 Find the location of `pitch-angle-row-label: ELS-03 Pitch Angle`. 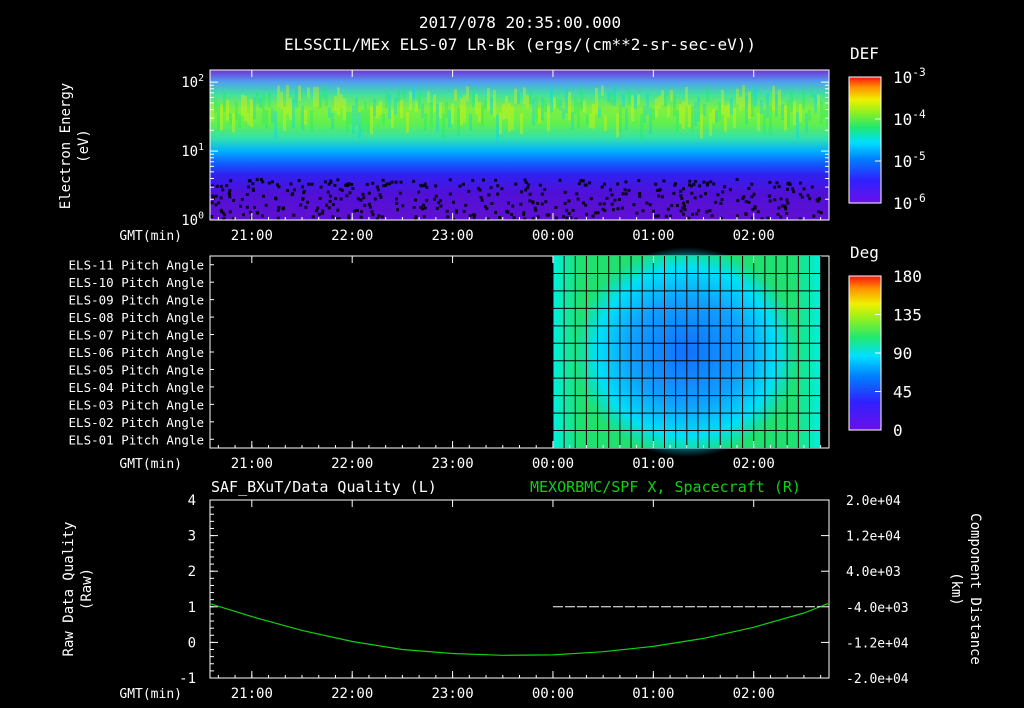

pitch-angle-row-label: ELS-03 Pitch Angle is located at coordinates (136, 404).